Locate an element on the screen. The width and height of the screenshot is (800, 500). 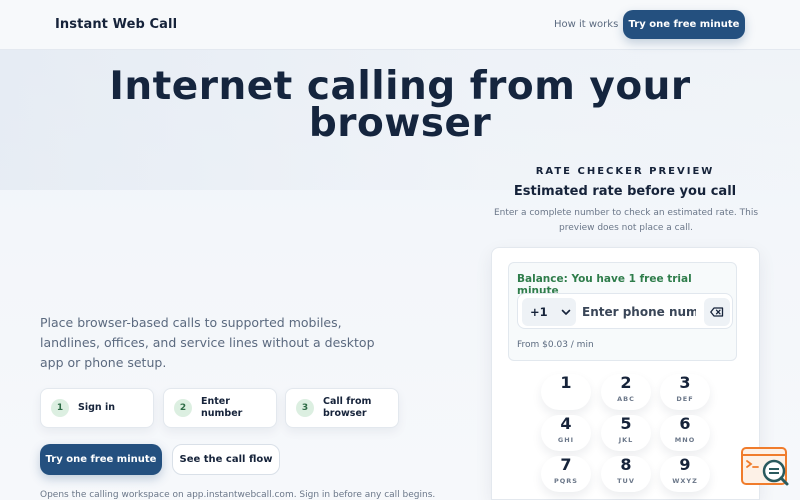
dial-key-letters: JKL is located at coordinates (626, 440).